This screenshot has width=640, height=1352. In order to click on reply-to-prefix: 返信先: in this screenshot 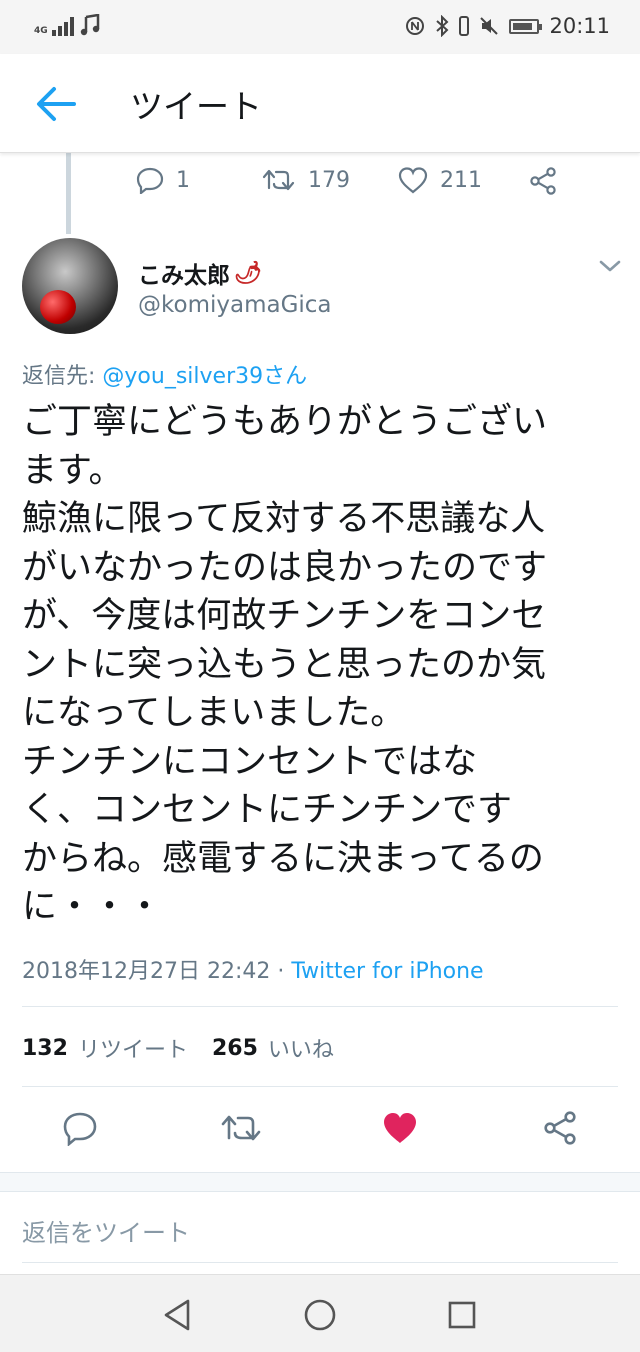, I will do `click(62, 376)`.